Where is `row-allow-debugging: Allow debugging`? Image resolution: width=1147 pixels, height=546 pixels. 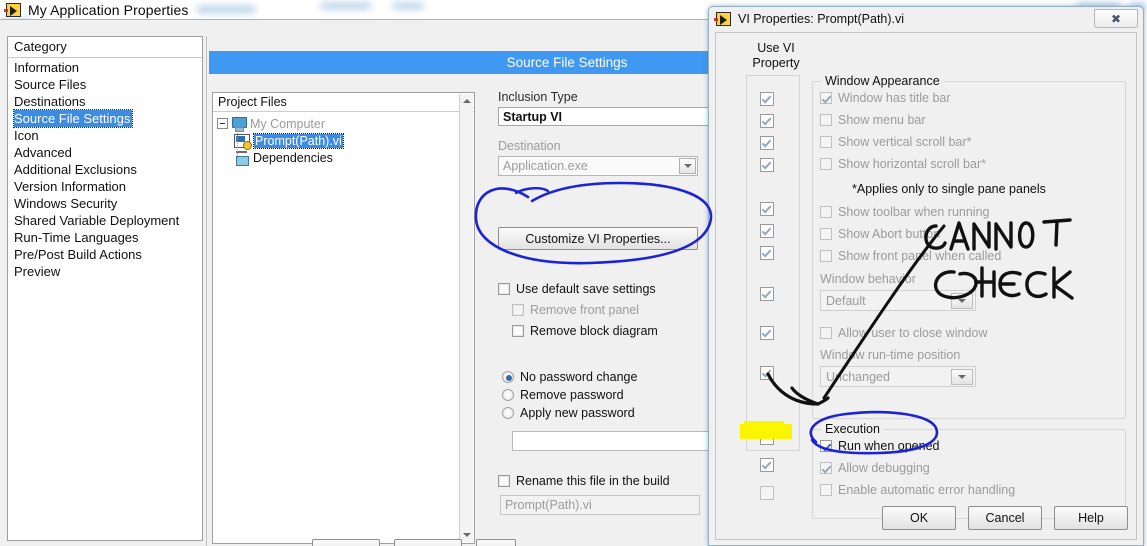 row-allow-debugging: Allow debugging is located at coordinates (875, 468).